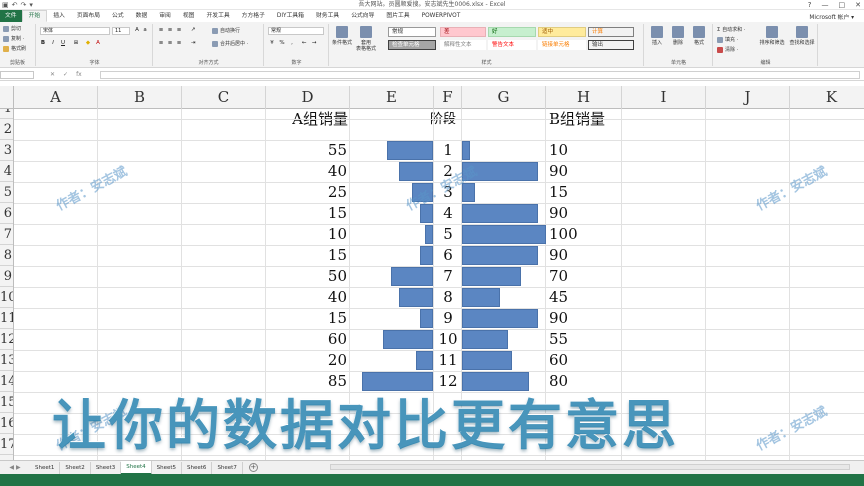 The image size is (864, 486). Describe the element at coordinates (6, 297) in the screenshot. I see `row-header-10: 10` at that location.